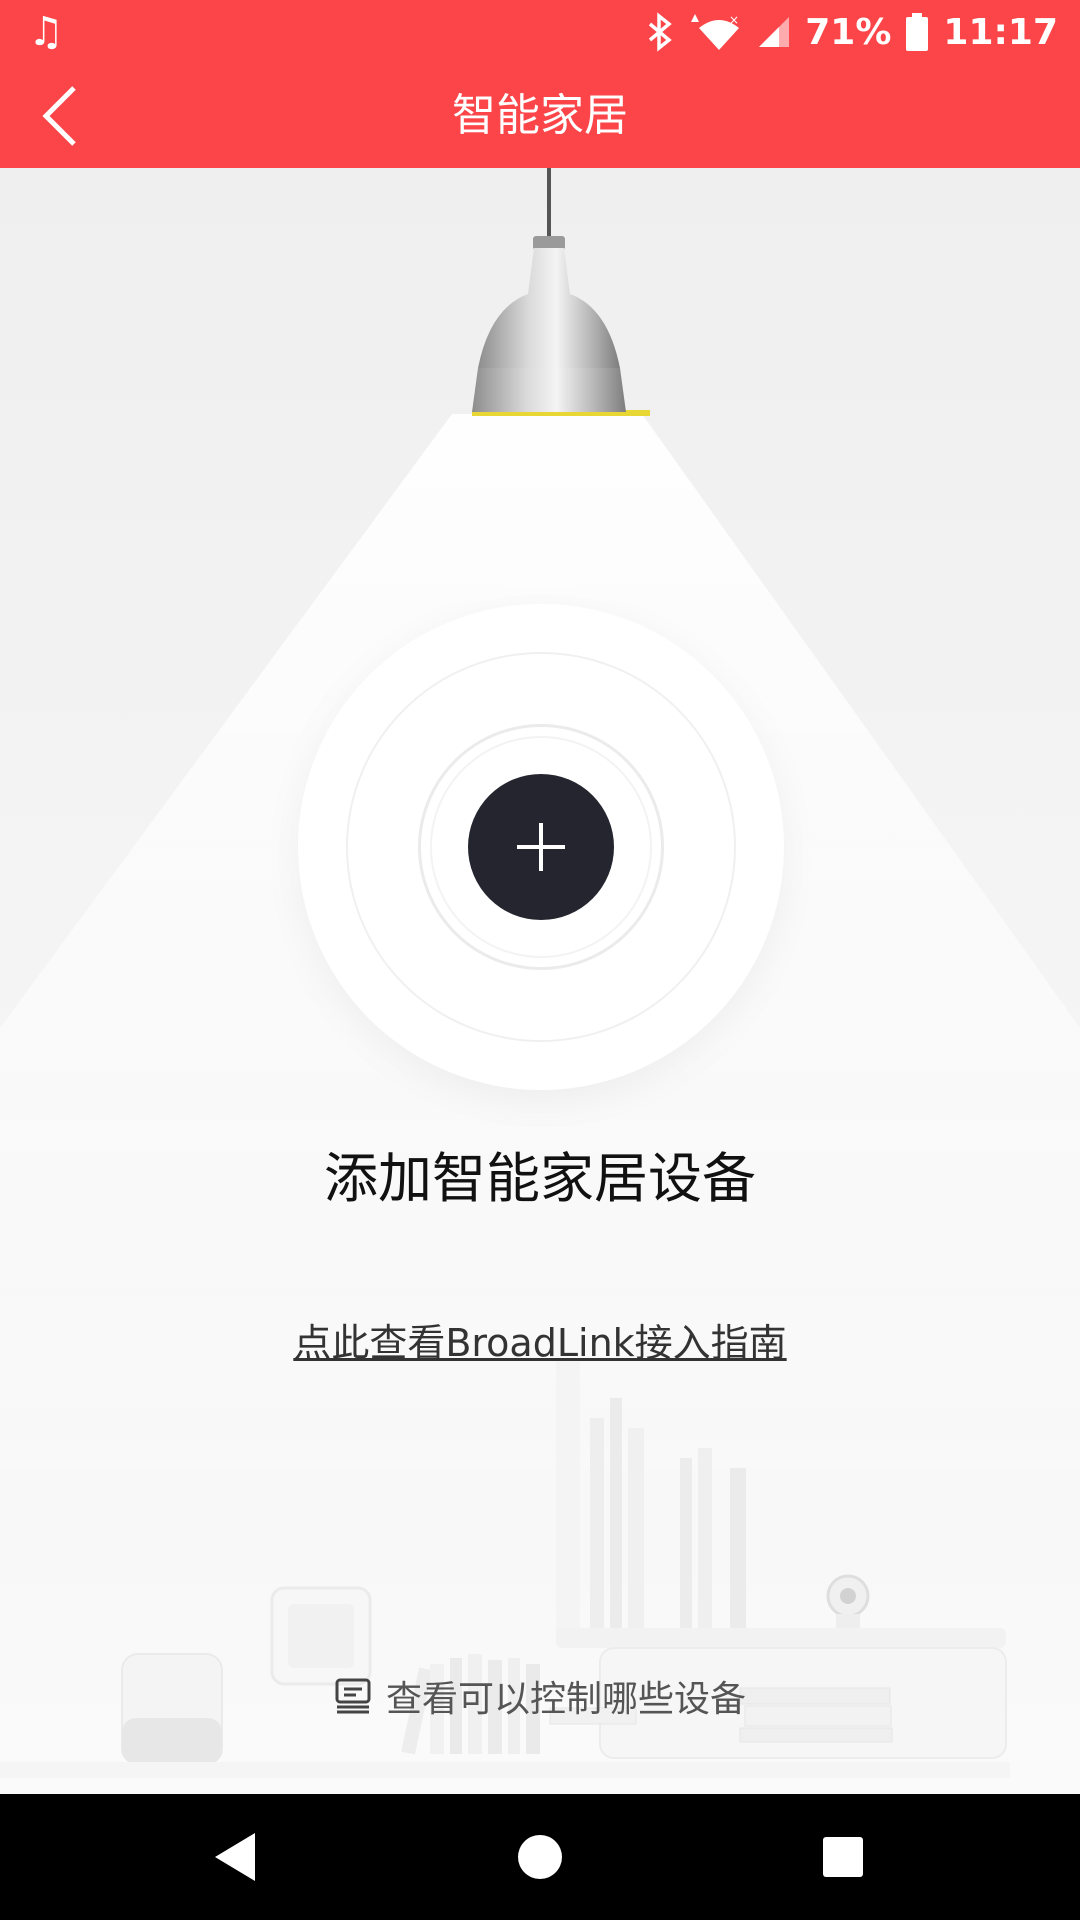 The height and width of the screenshot is (1920, 1080). I want to click on battery-percent: 71%, so click(848, 32).